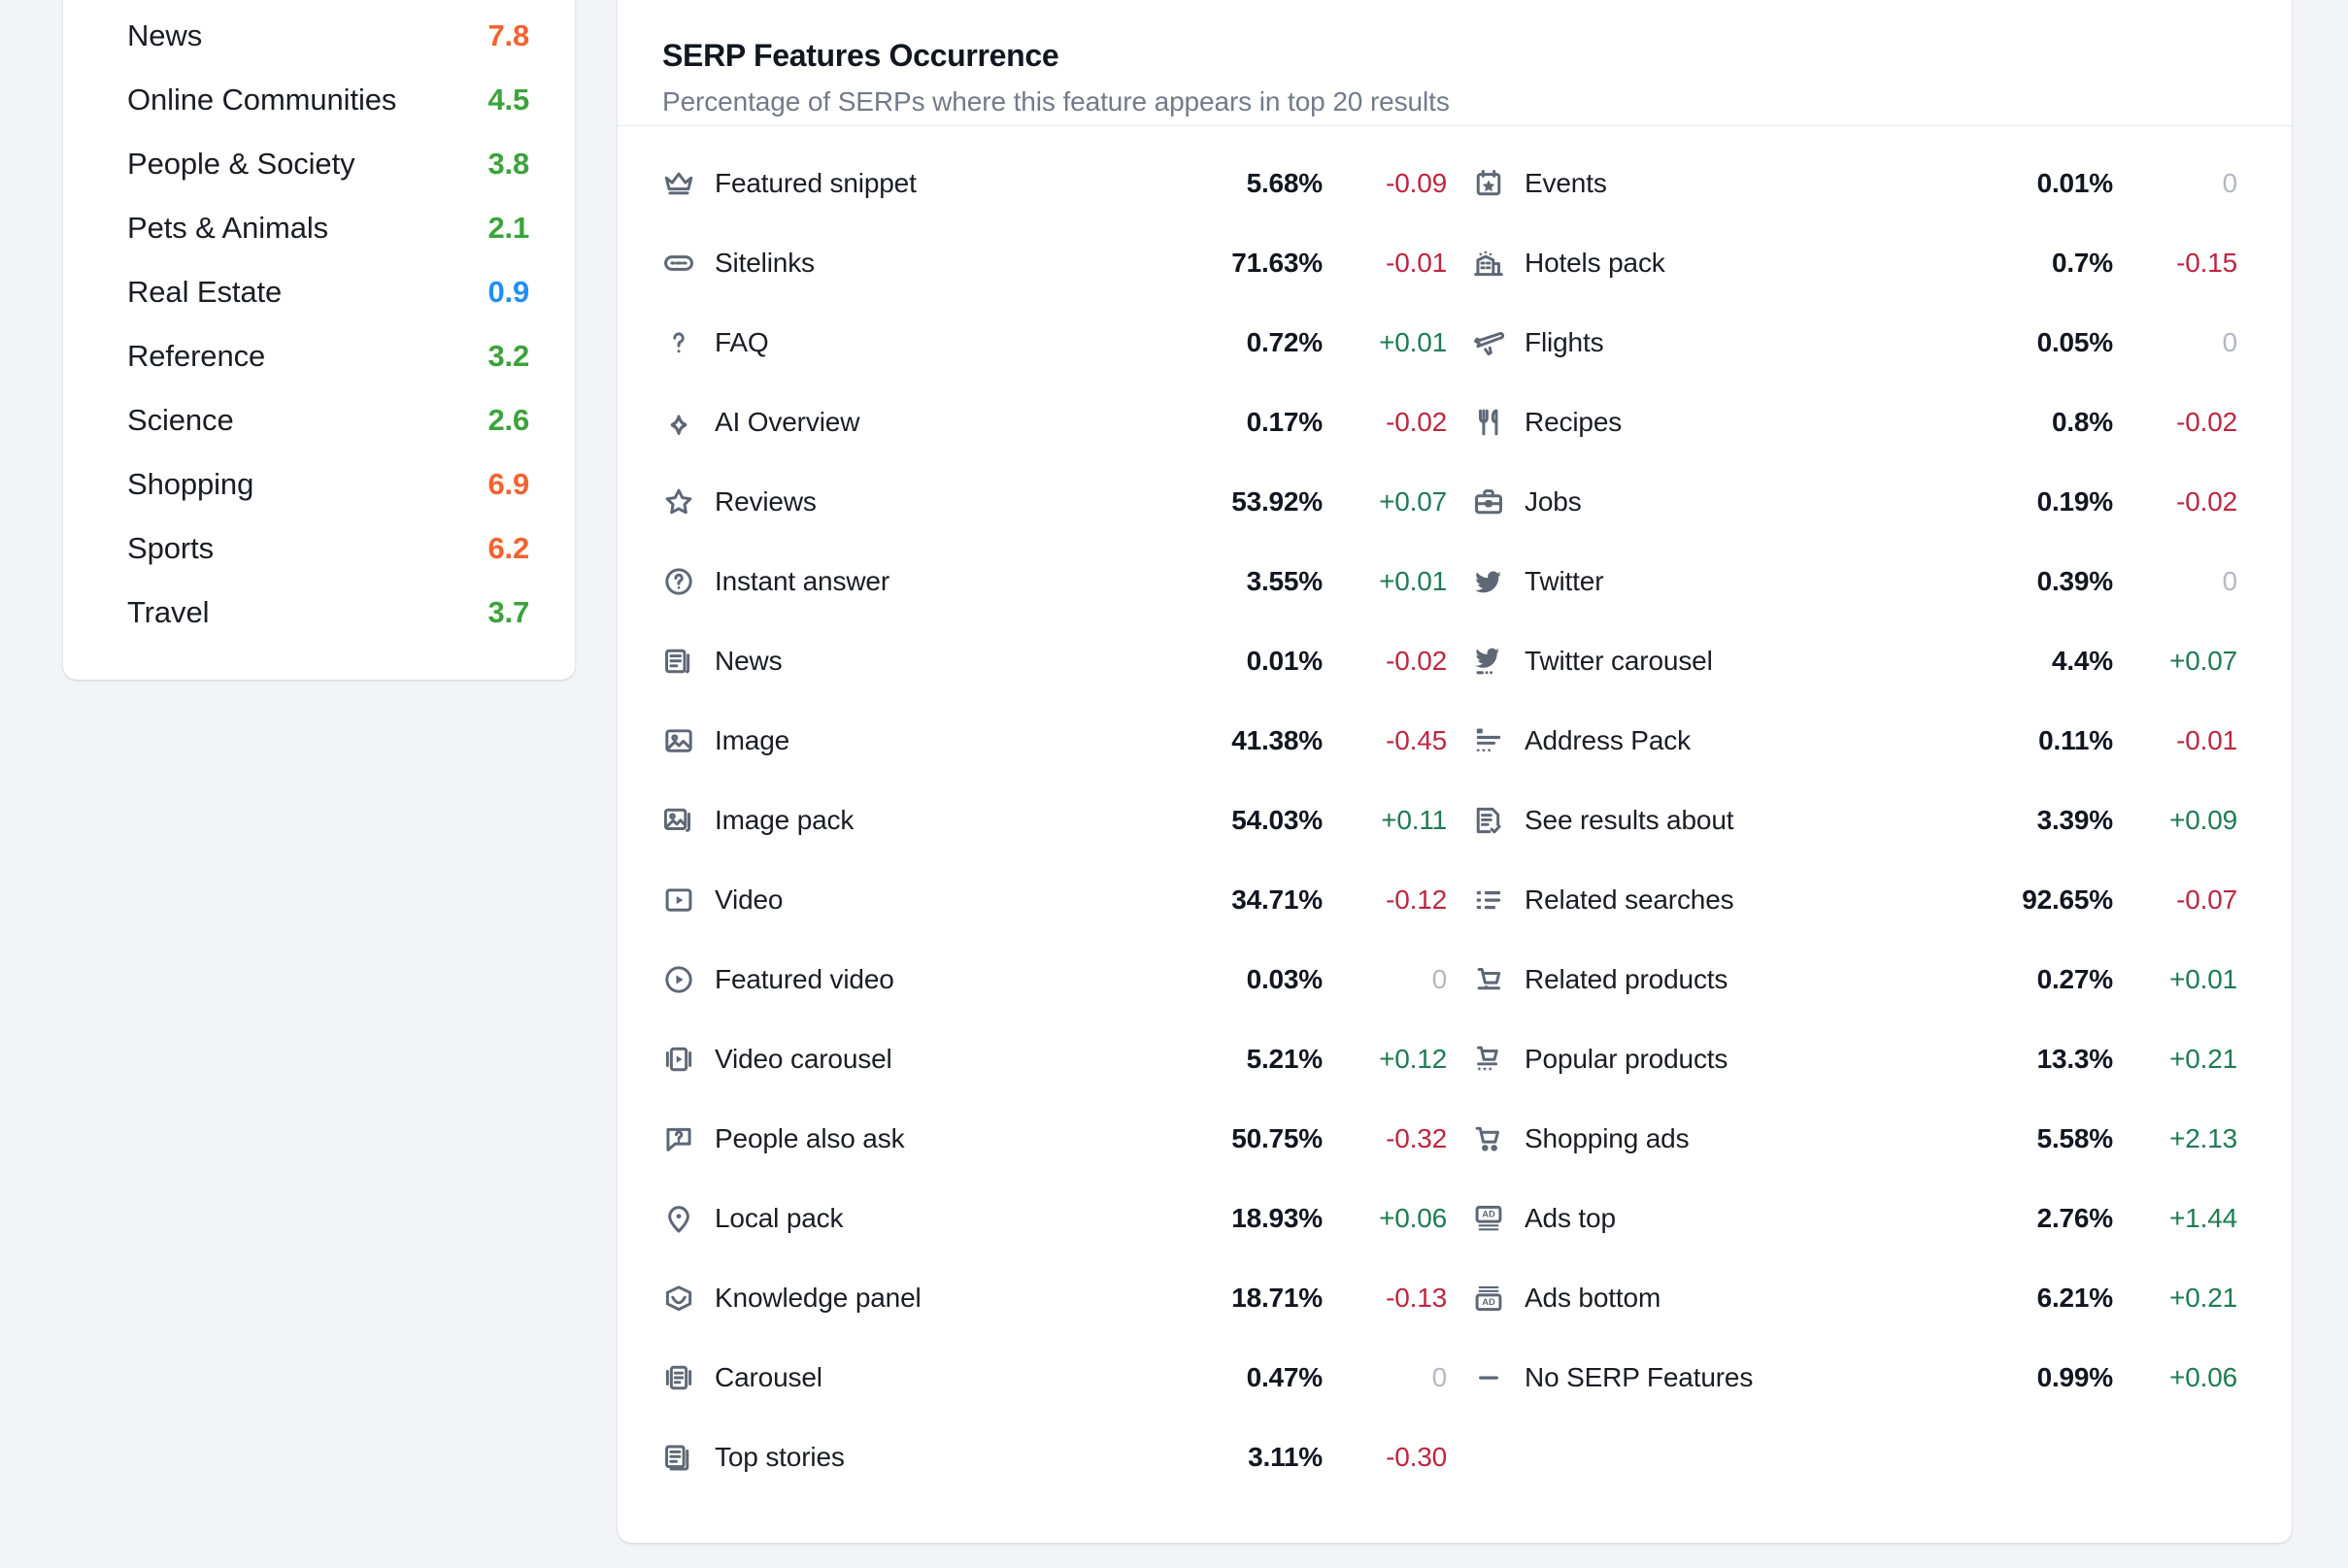 The image size is (2348, 1568). Describe the element at coordinates (1854, 422) in the screenshot. I see `table-row: Recipes 0.8% -0.02` at that location.